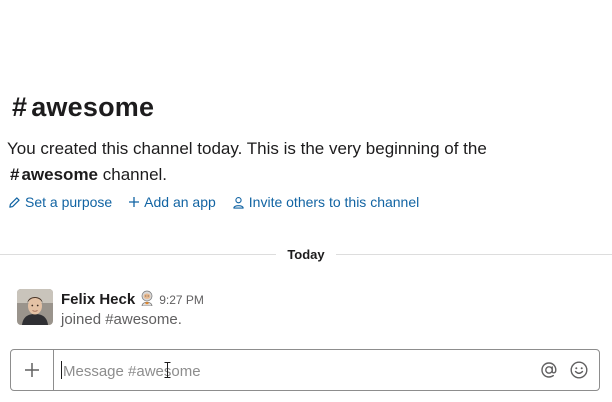 This screenshot has width=612, height=402. Describe the element at coordinates (15, 174) in the screenshot. I see `intro-channel-hash: #` at that location.